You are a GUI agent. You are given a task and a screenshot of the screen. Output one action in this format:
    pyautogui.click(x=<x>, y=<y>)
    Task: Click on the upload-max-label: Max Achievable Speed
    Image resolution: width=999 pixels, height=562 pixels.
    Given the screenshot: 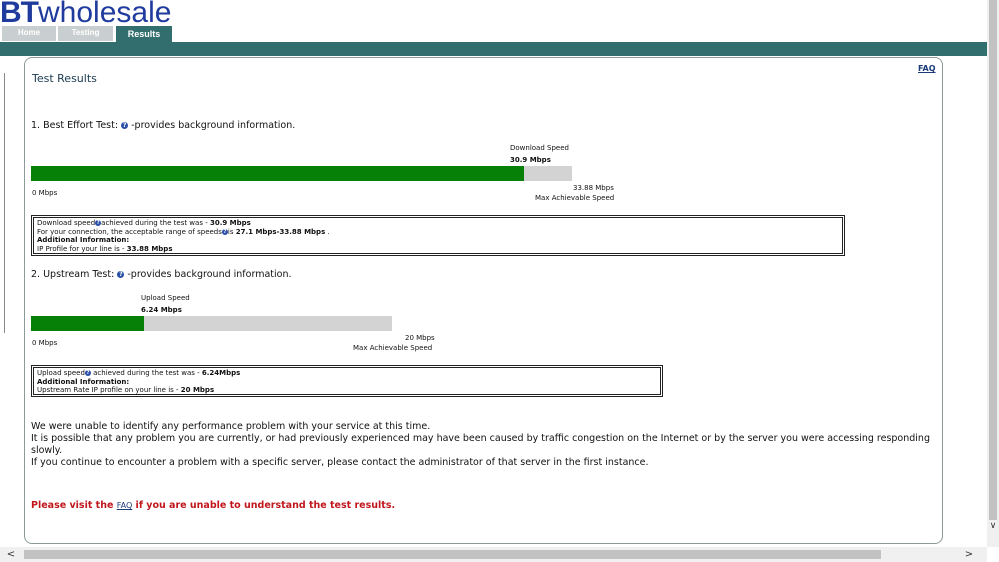 What is the action you would take?
    pyautogui.click(x=393, y=348)
    